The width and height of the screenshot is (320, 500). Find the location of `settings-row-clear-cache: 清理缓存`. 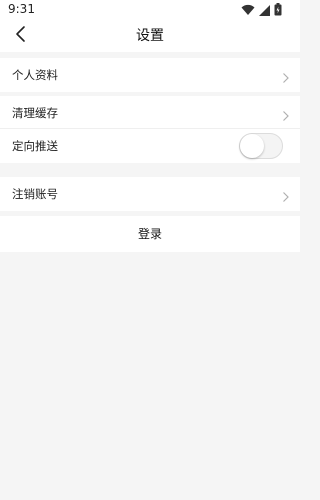

settings-row-clear-cache: 清理缓存 is located at coordinates (150, 113).